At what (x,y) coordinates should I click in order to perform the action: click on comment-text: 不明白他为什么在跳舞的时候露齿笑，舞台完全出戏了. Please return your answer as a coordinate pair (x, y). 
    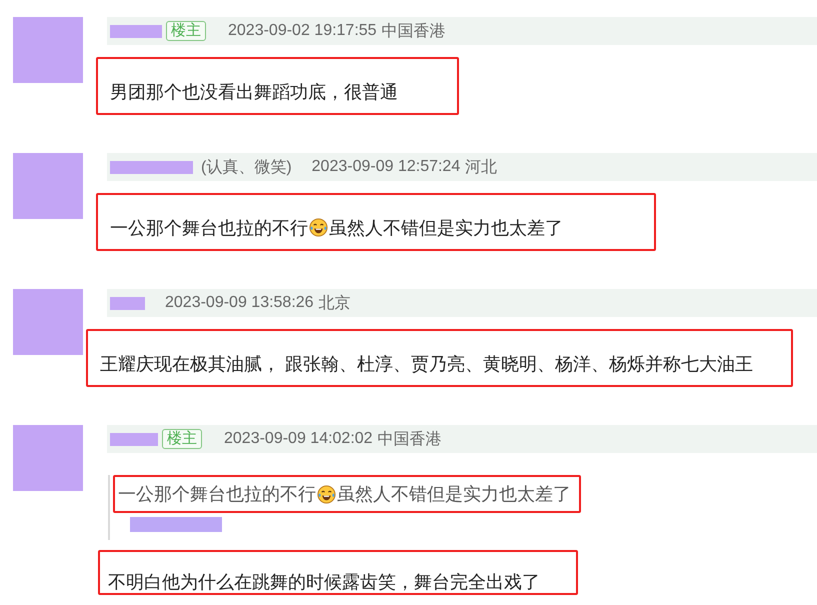
    Looking at the image, I should click on (324, 582).